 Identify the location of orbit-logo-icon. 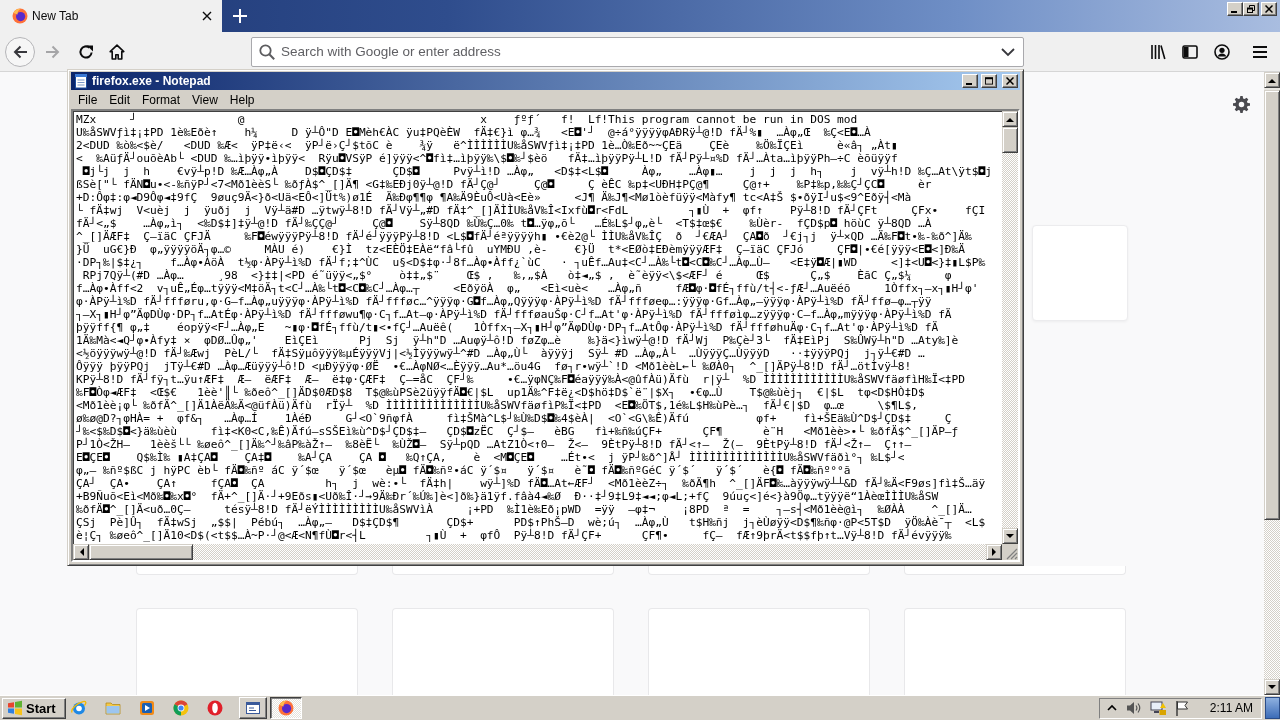
(79, 708).